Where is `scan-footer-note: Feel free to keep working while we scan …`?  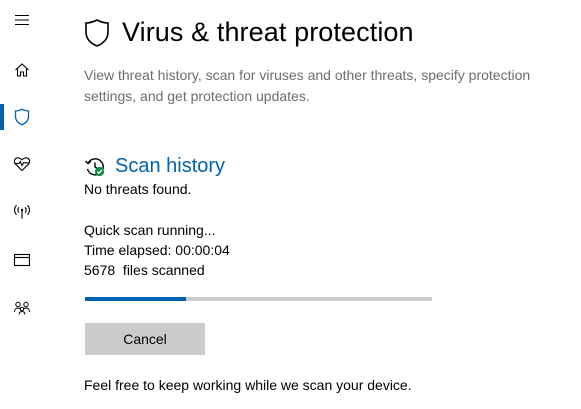
scan-footer-note: Feel free to keep working while we scan … is located at coordinates (248, 385).